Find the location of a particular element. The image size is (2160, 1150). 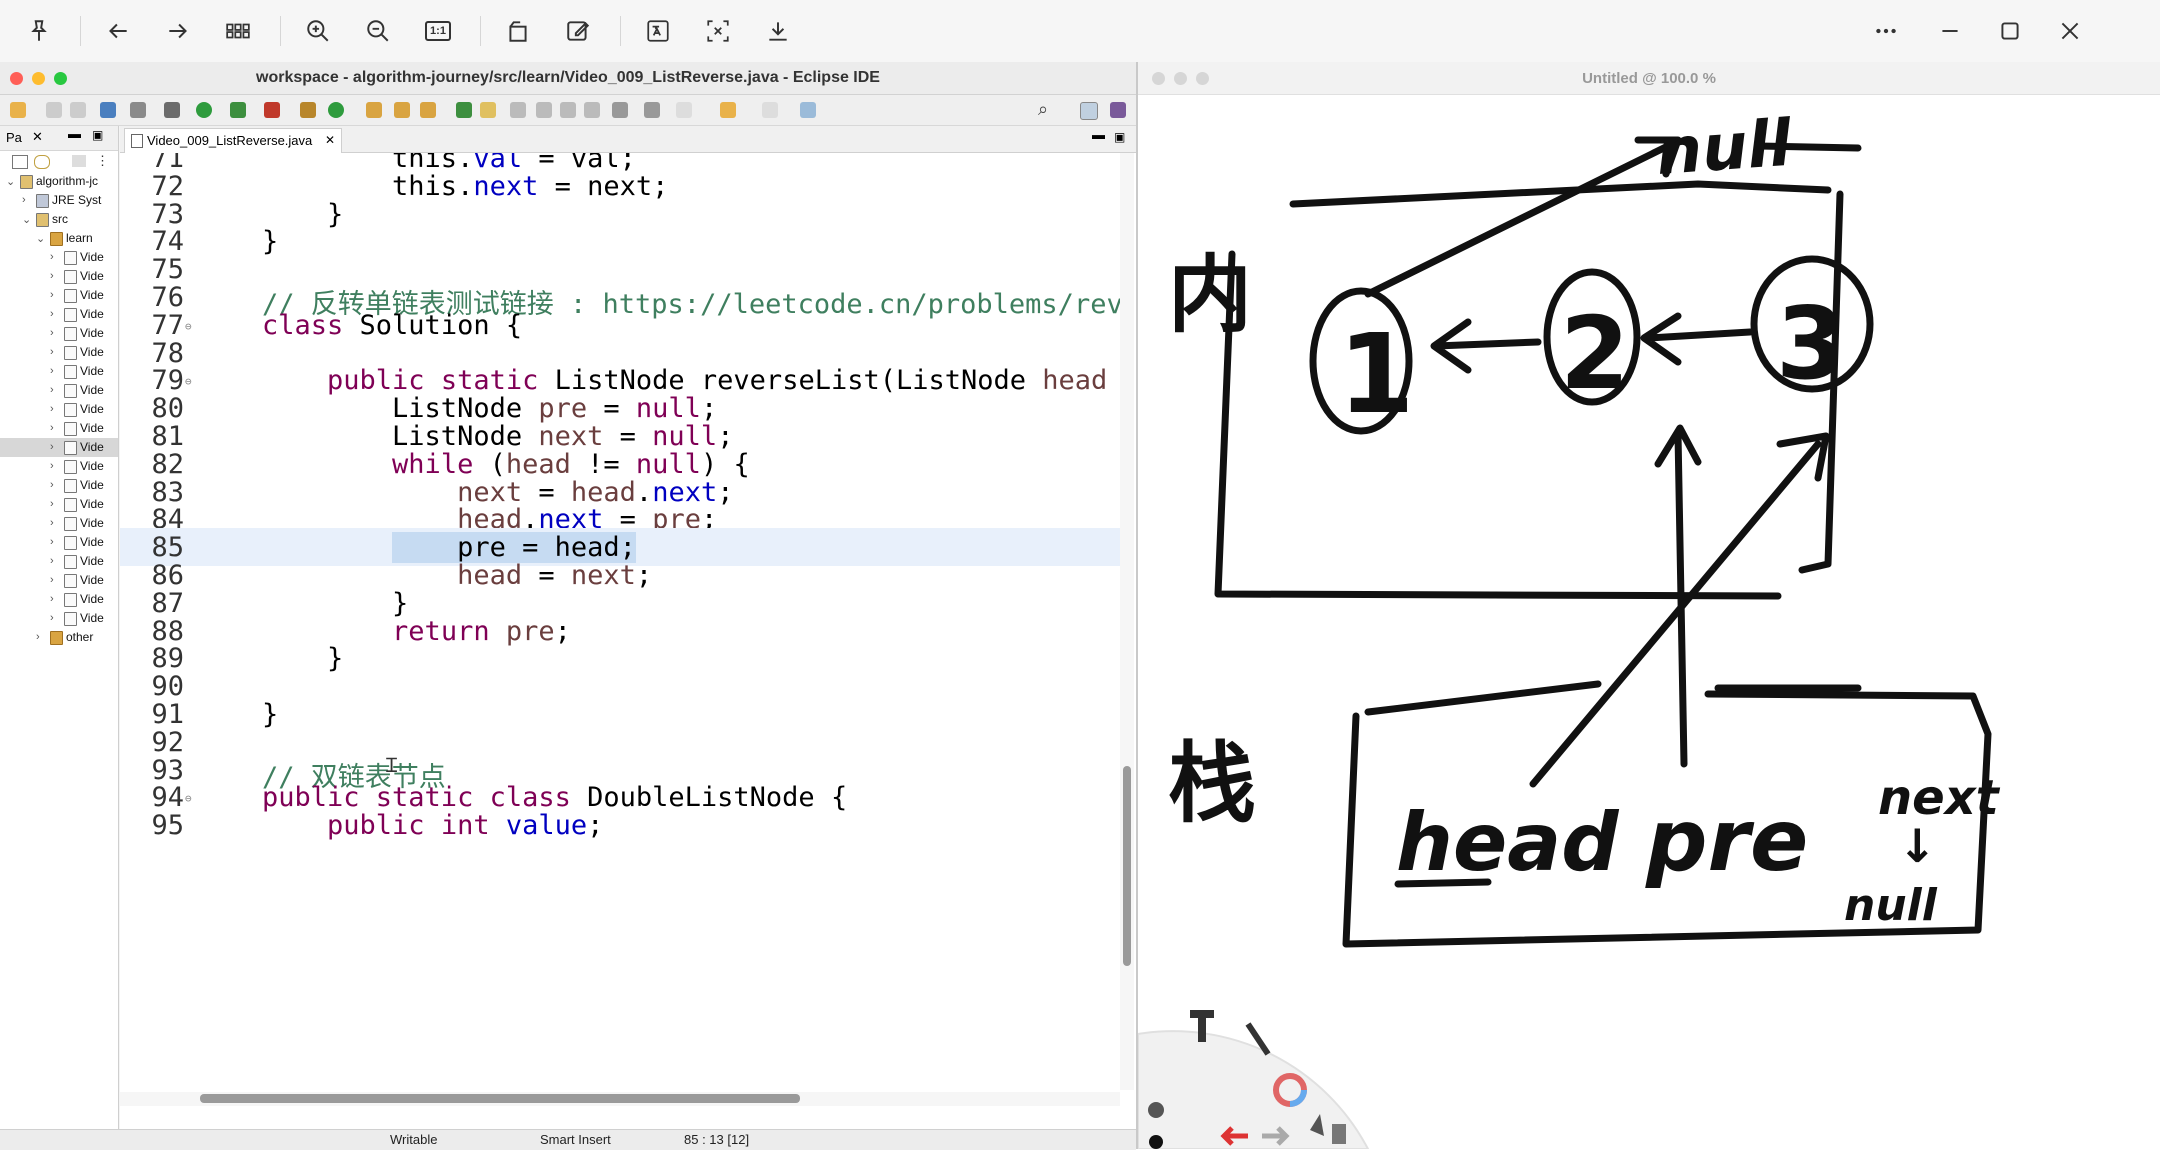

pin-editor-icon is located at coordinates (808, 110).